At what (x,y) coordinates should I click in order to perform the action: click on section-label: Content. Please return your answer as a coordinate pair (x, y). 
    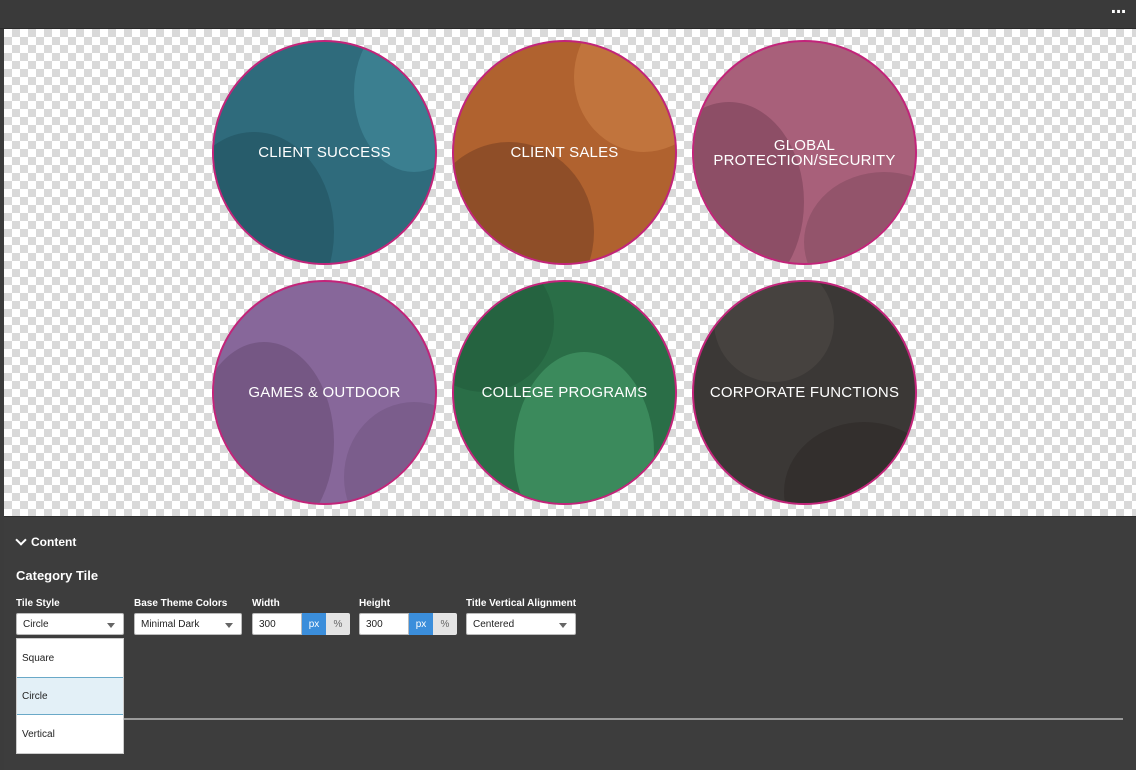
    Looking at the image, I should click on (54, 542).